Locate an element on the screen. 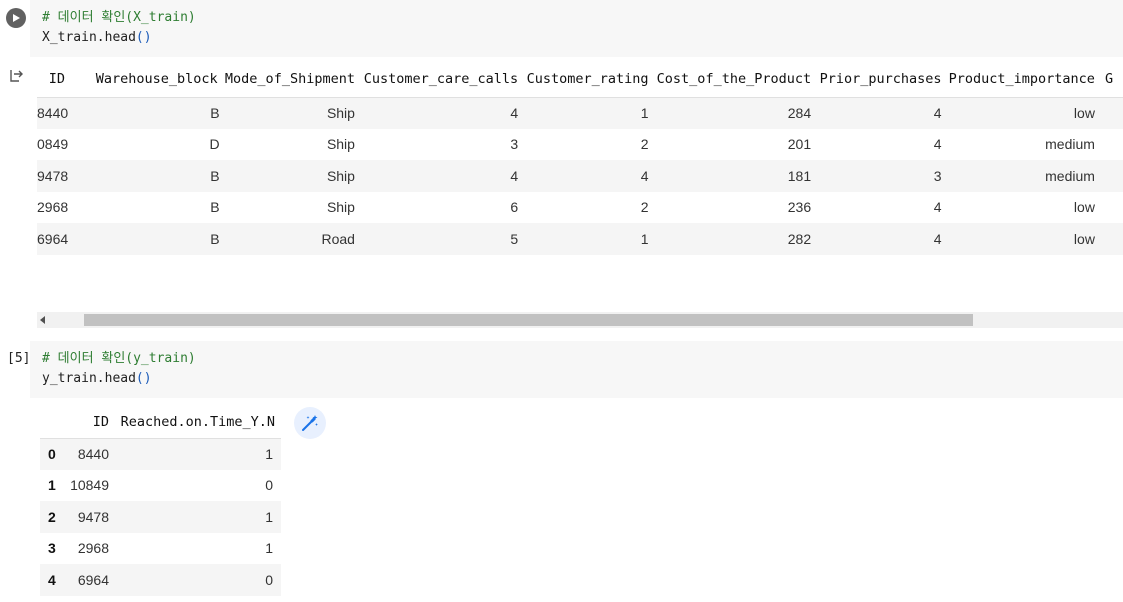  table-row: 9478 B Ship 4 4 181 3 medium is located at coordinates (580, 176).